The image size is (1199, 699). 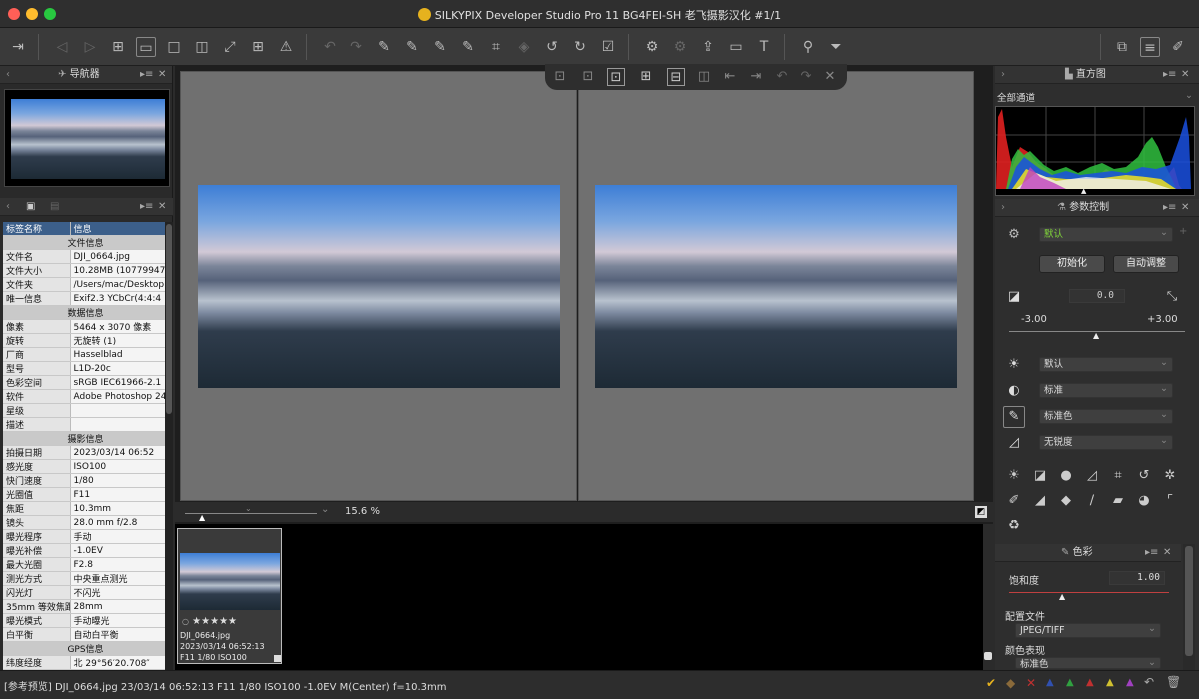 I want to click on filmstrip-scrollbar, so click(x=988, y=597).